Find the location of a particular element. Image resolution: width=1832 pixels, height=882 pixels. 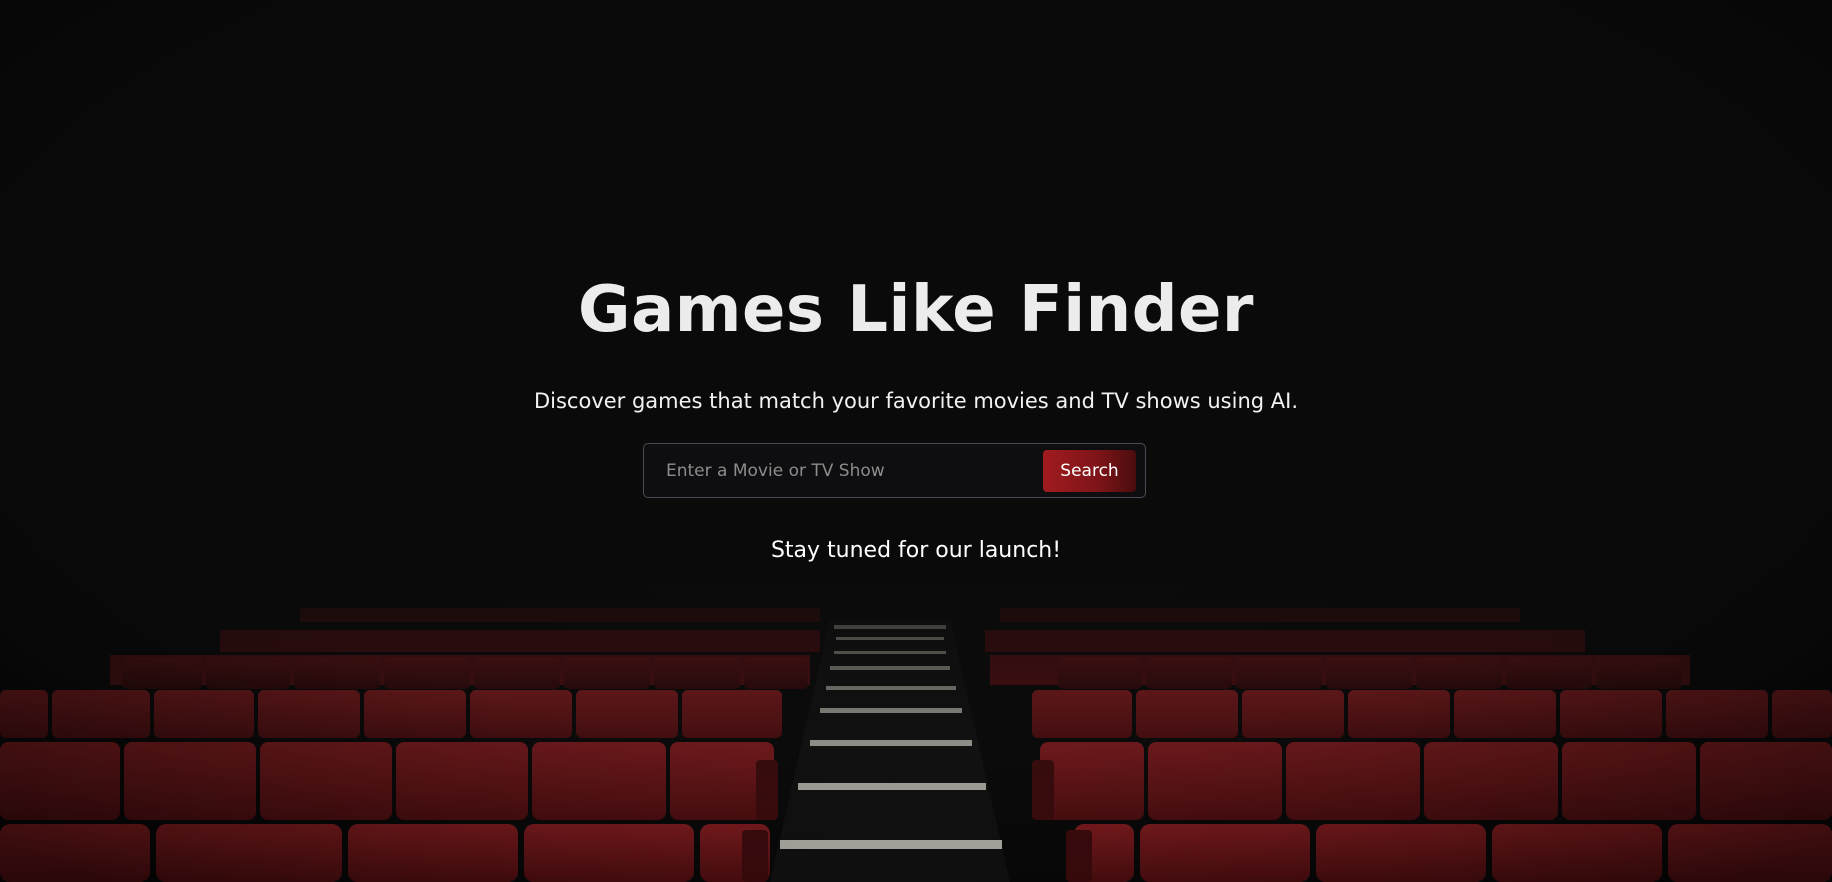

search-form: Search is located at coordinates (894, 470).